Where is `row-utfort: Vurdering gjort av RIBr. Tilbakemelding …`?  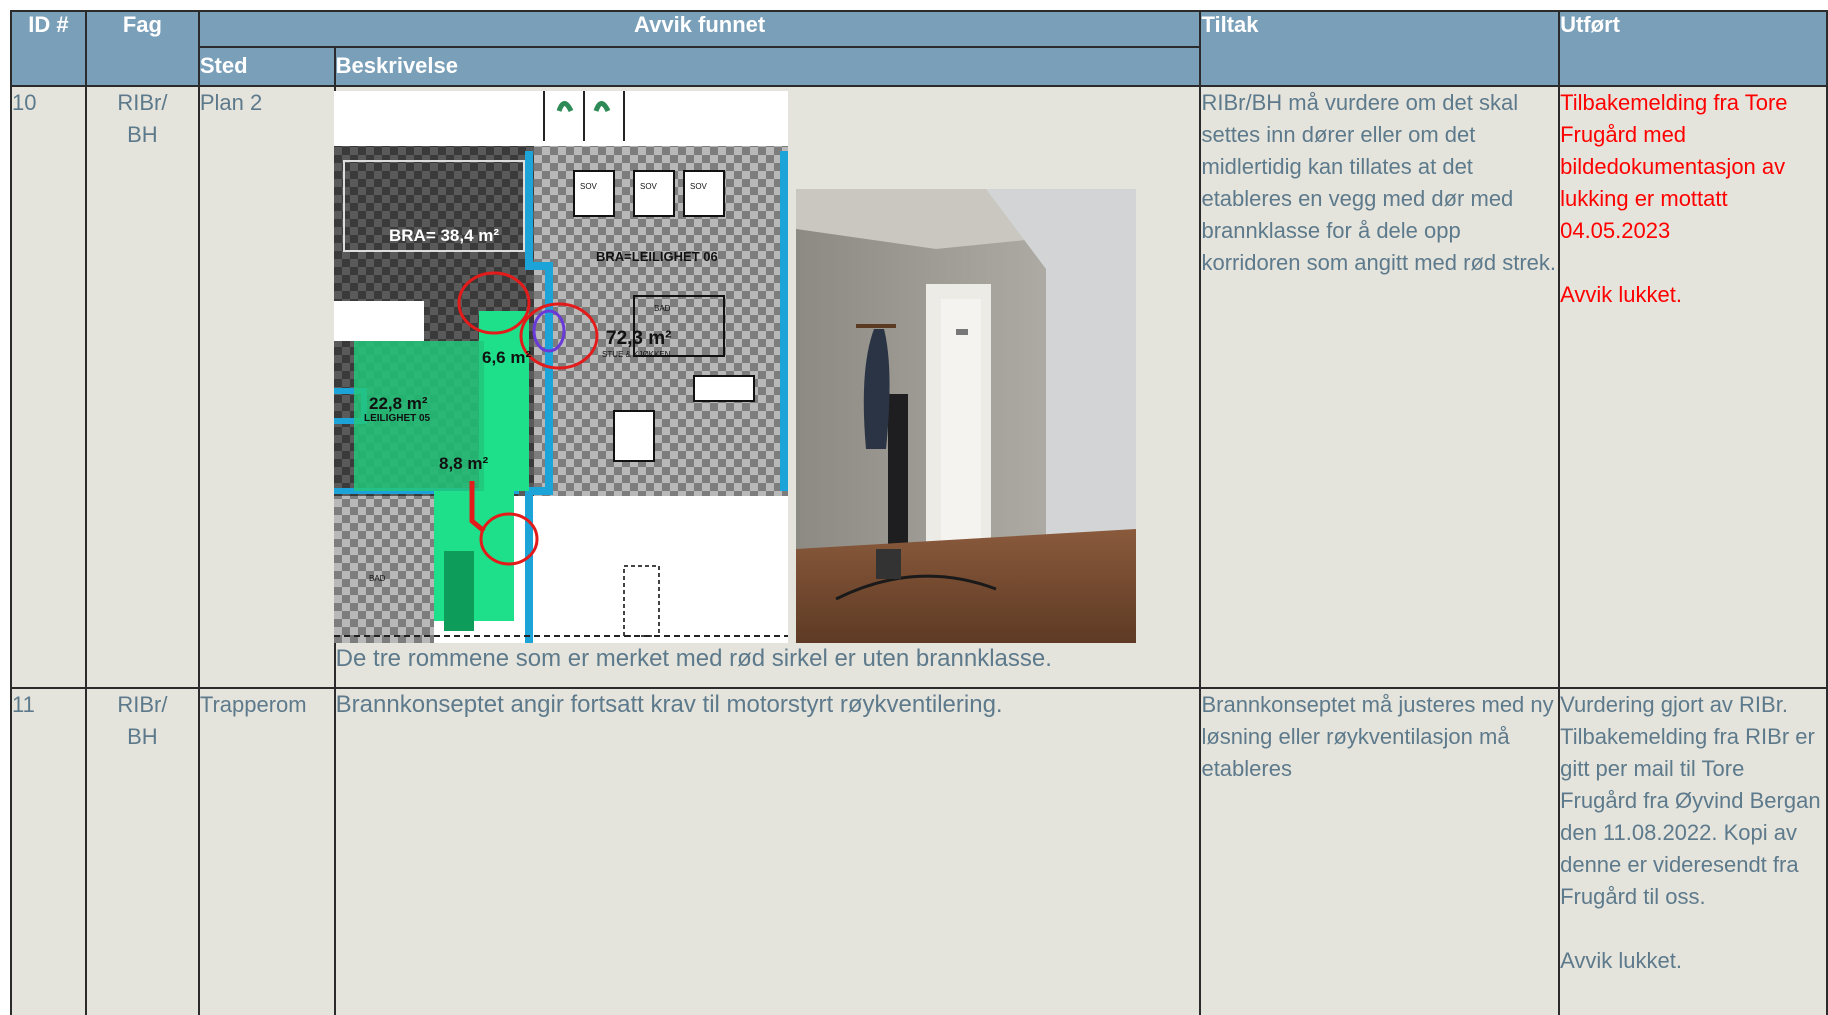
row-utfort: Vurdering gjort av RIBr. Tilbakemelding … is located at coordinates (1693, 851).